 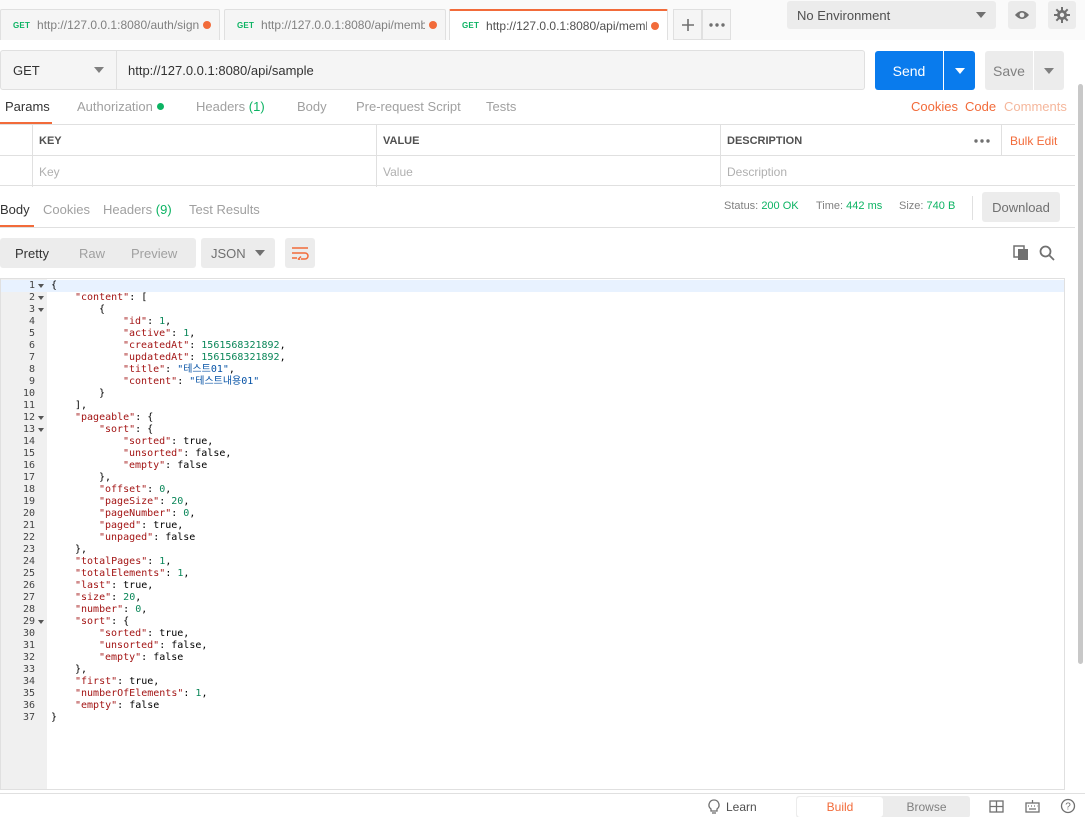 What do you see at coordinates (1047, 253) in the screenshot?
I see `search-button` at bounding box center [1047, 253].